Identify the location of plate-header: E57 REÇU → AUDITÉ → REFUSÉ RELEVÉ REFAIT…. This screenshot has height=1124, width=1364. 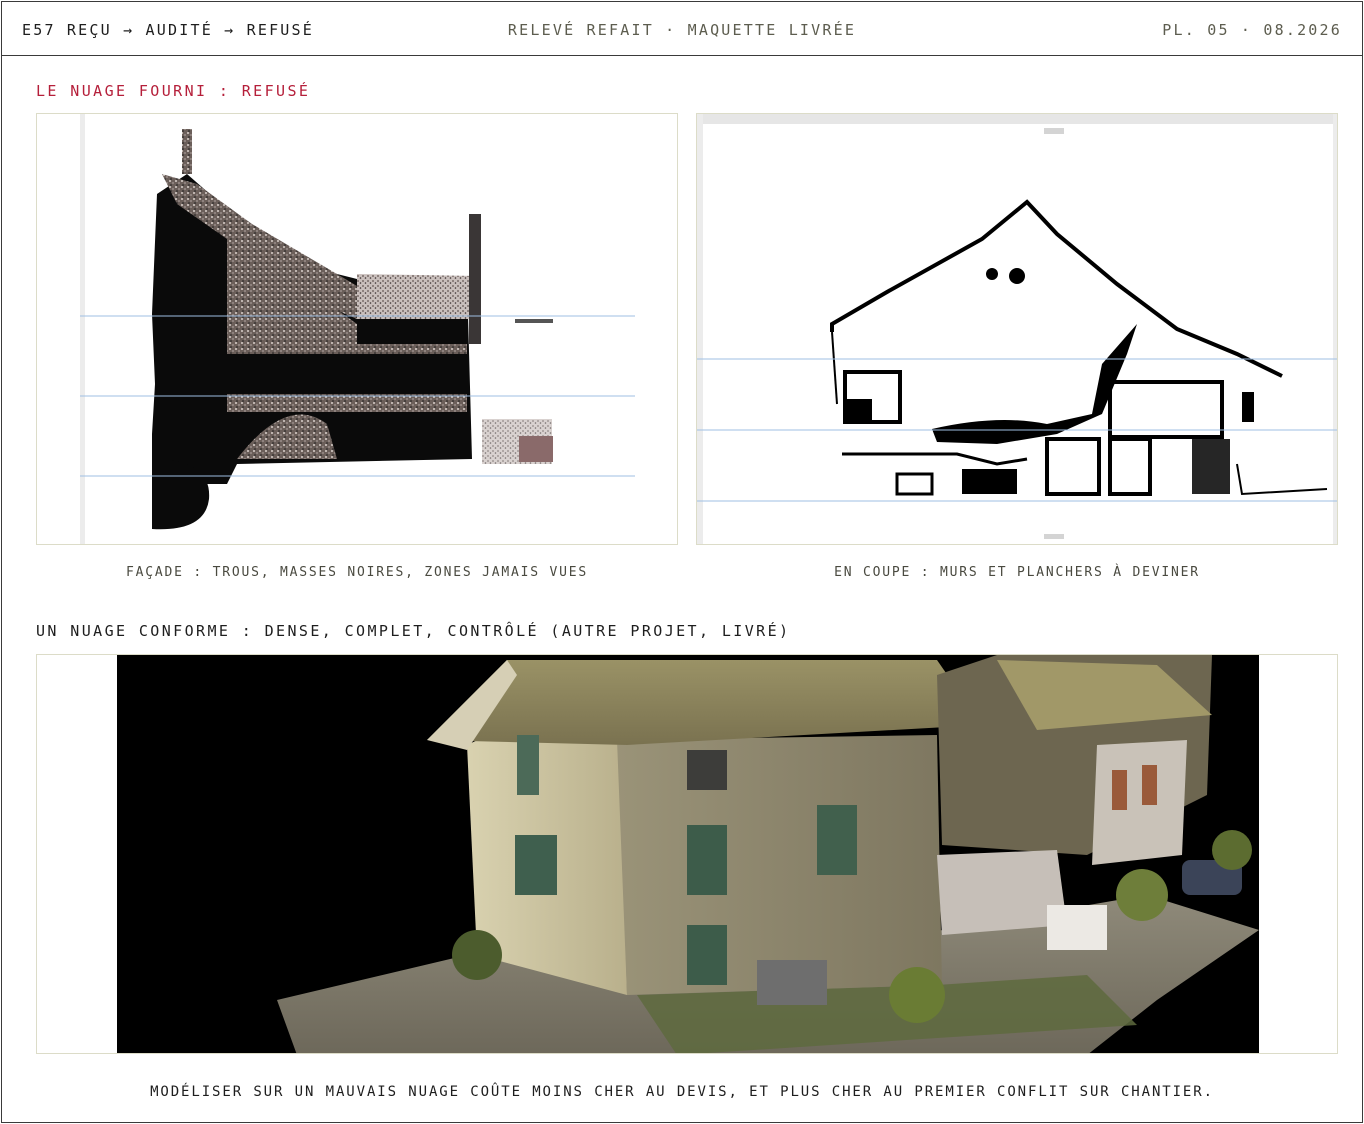
(682, 29).